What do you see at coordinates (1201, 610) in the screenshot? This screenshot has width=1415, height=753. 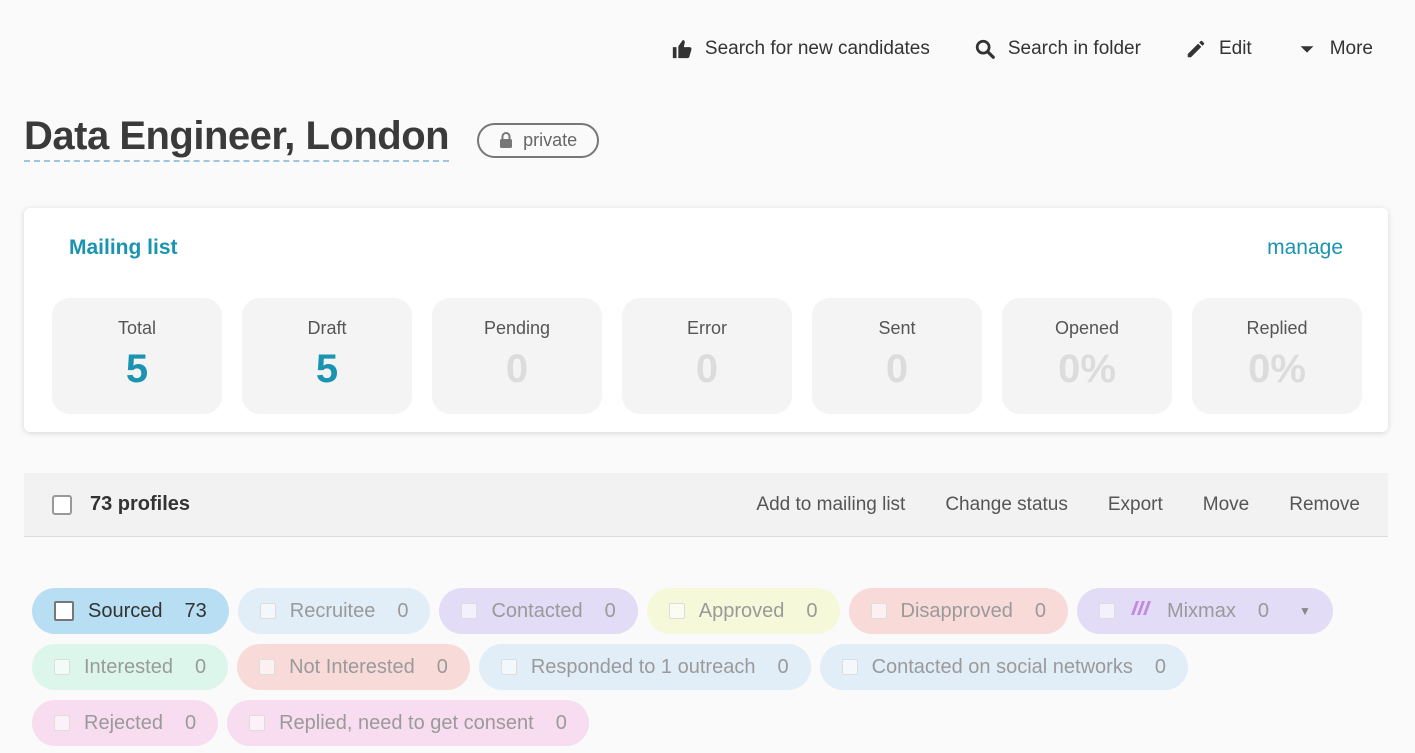 I see `status-label: Mixmax` at bounding box center [1201, 610].